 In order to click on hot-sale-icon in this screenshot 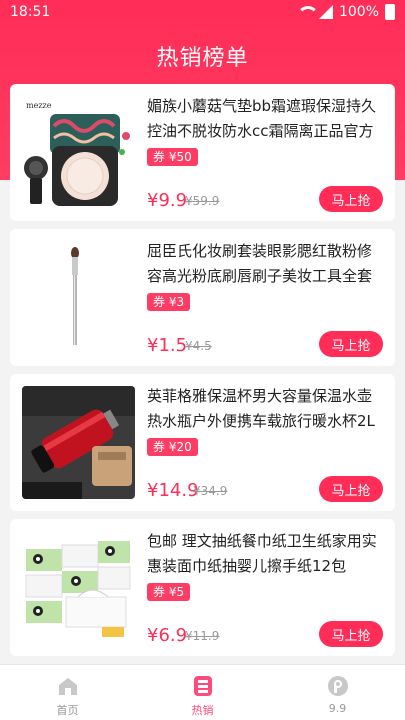, I will do `click(202, 686)`.